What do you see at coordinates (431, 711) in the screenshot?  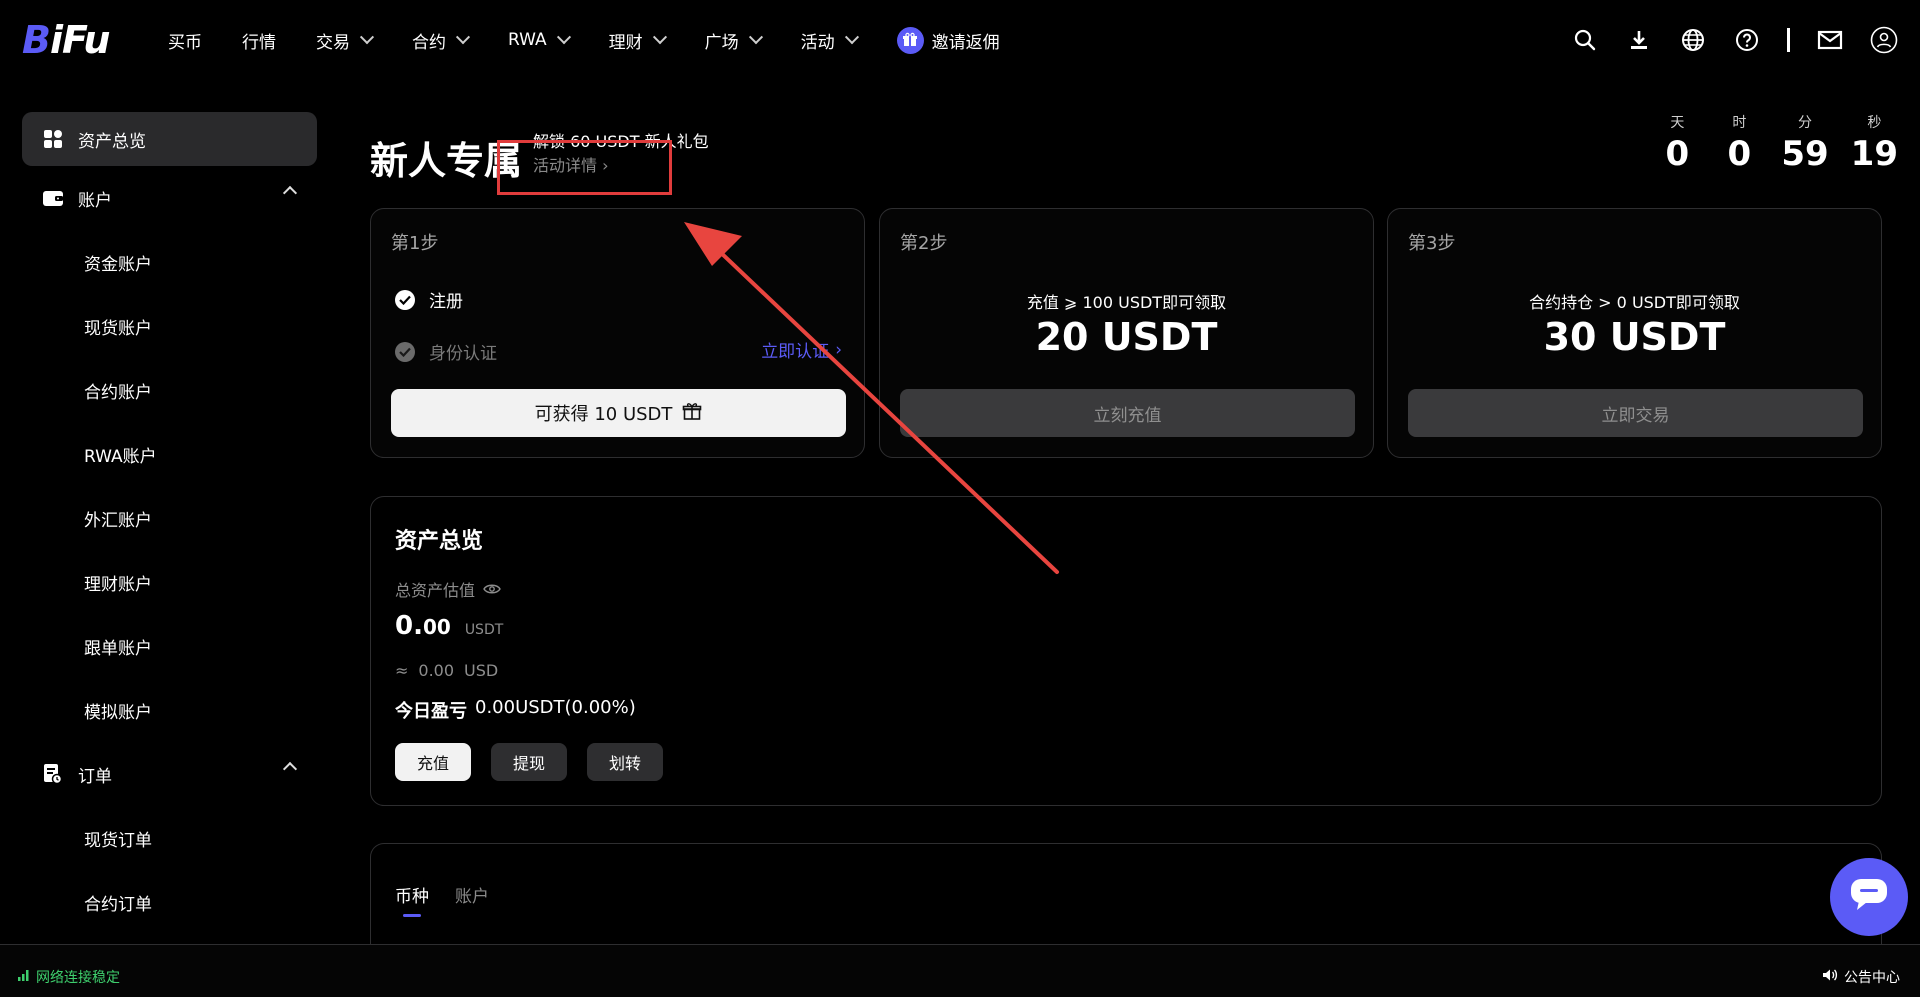 I see `pnl-label: 今日盈亏` at bounding box center [431, 711].